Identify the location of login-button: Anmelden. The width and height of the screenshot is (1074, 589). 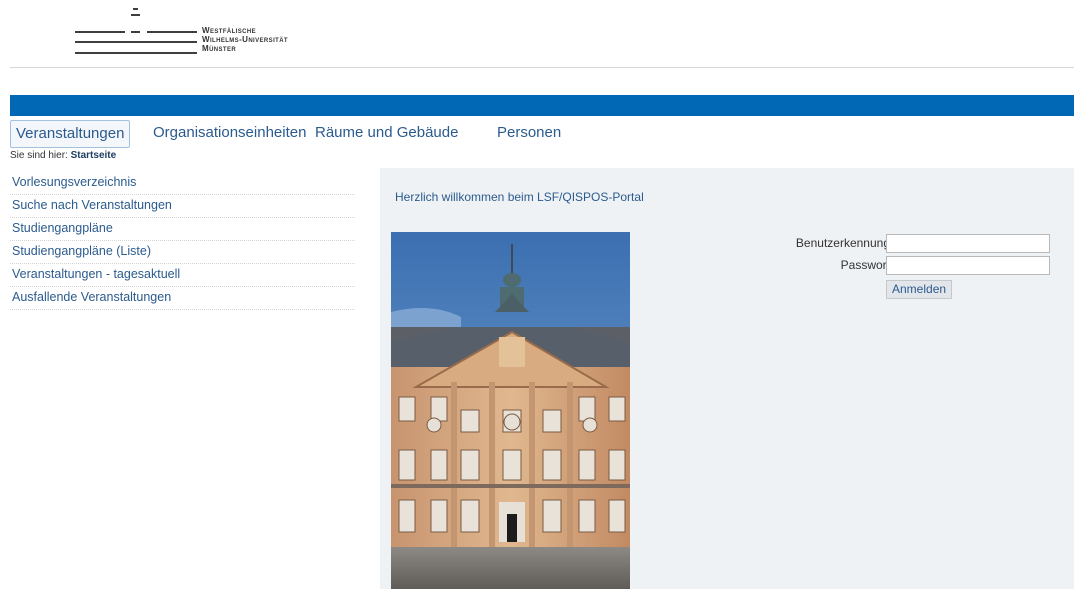
(919, 289).